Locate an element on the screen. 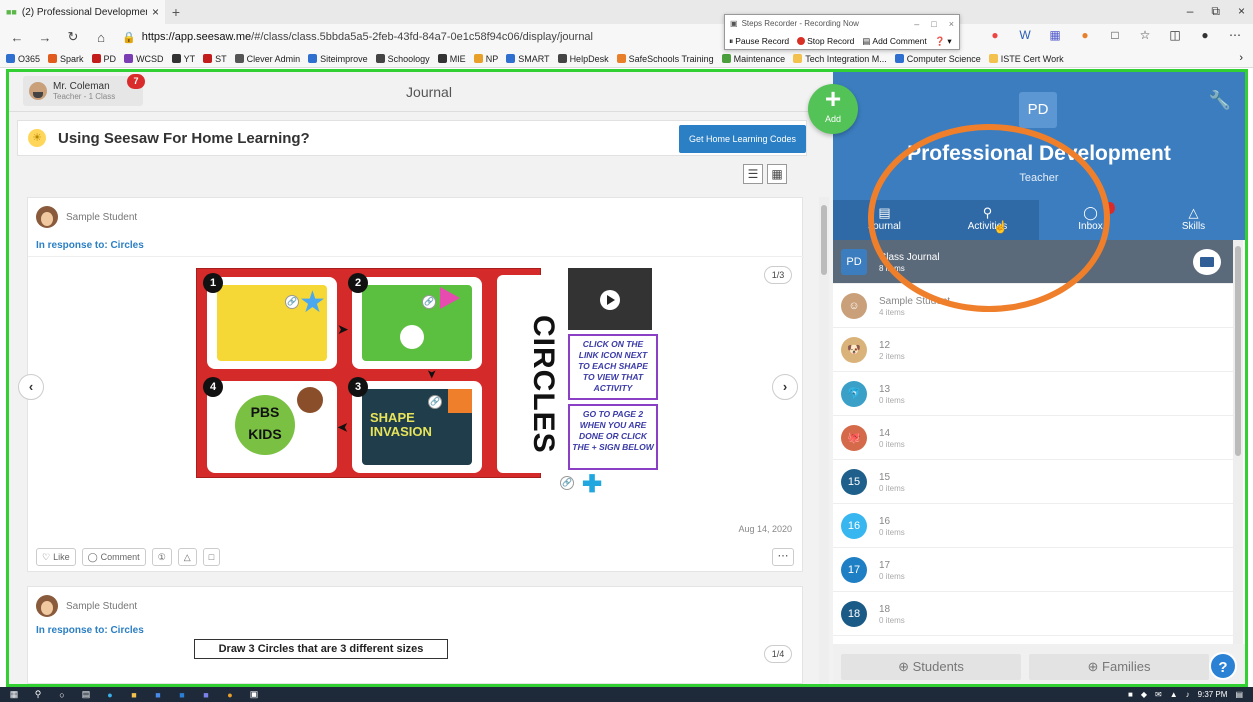 Image resolution: width=1253 pixels, height=702 pixels. bookmark-item: ST is located at coordinates (215, 59).